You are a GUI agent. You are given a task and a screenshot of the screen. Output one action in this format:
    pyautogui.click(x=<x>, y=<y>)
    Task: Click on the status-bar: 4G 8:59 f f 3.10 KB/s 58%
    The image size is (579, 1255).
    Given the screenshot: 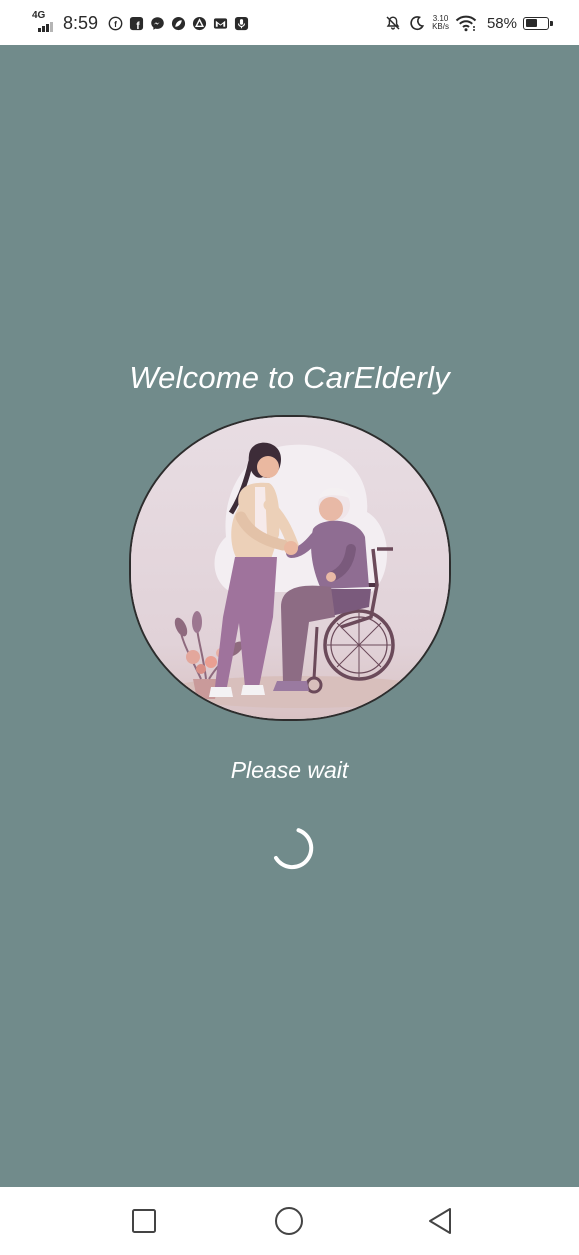 What is the action you would take?
    pyautogui.click(x=289, y=22)
    